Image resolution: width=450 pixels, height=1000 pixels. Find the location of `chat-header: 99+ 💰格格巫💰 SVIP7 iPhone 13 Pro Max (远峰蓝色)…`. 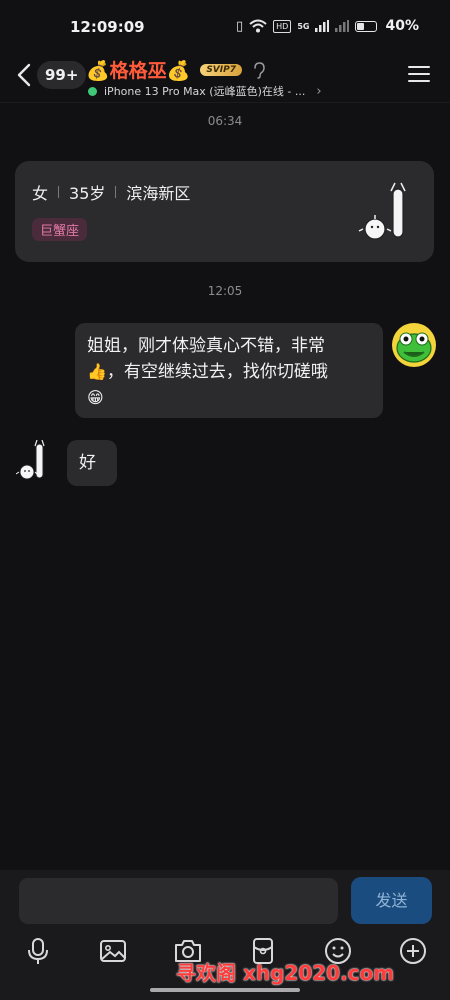

chat-header: 99+ 💰格格巫💰 SVIP7 iPhone 13 Pro Max (远峰蓝色)… is located at coordinates (225, 77).